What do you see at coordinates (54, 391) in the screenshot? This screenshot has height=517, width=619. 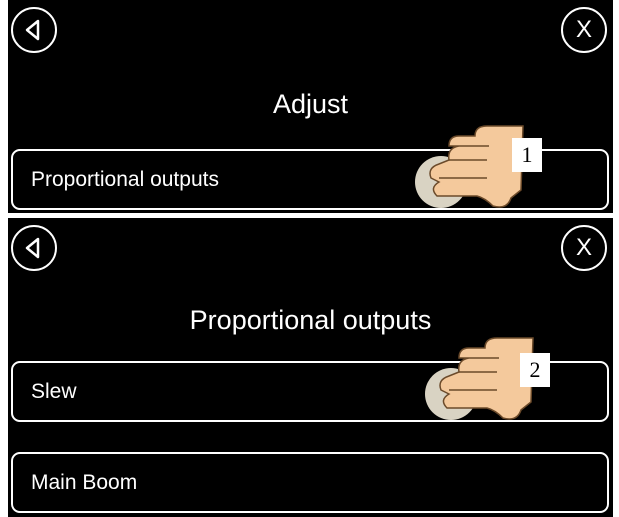 I see `menu-item-label: Slew` at bounding box center [54, 391].